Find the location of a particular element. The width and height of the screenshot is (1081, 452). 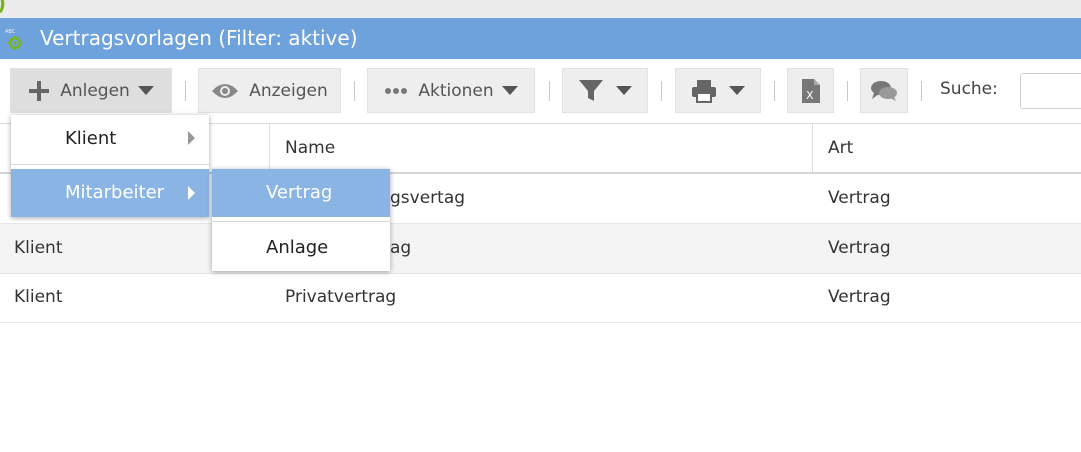

column-header-type: Art is located at coordinates (948, 148).